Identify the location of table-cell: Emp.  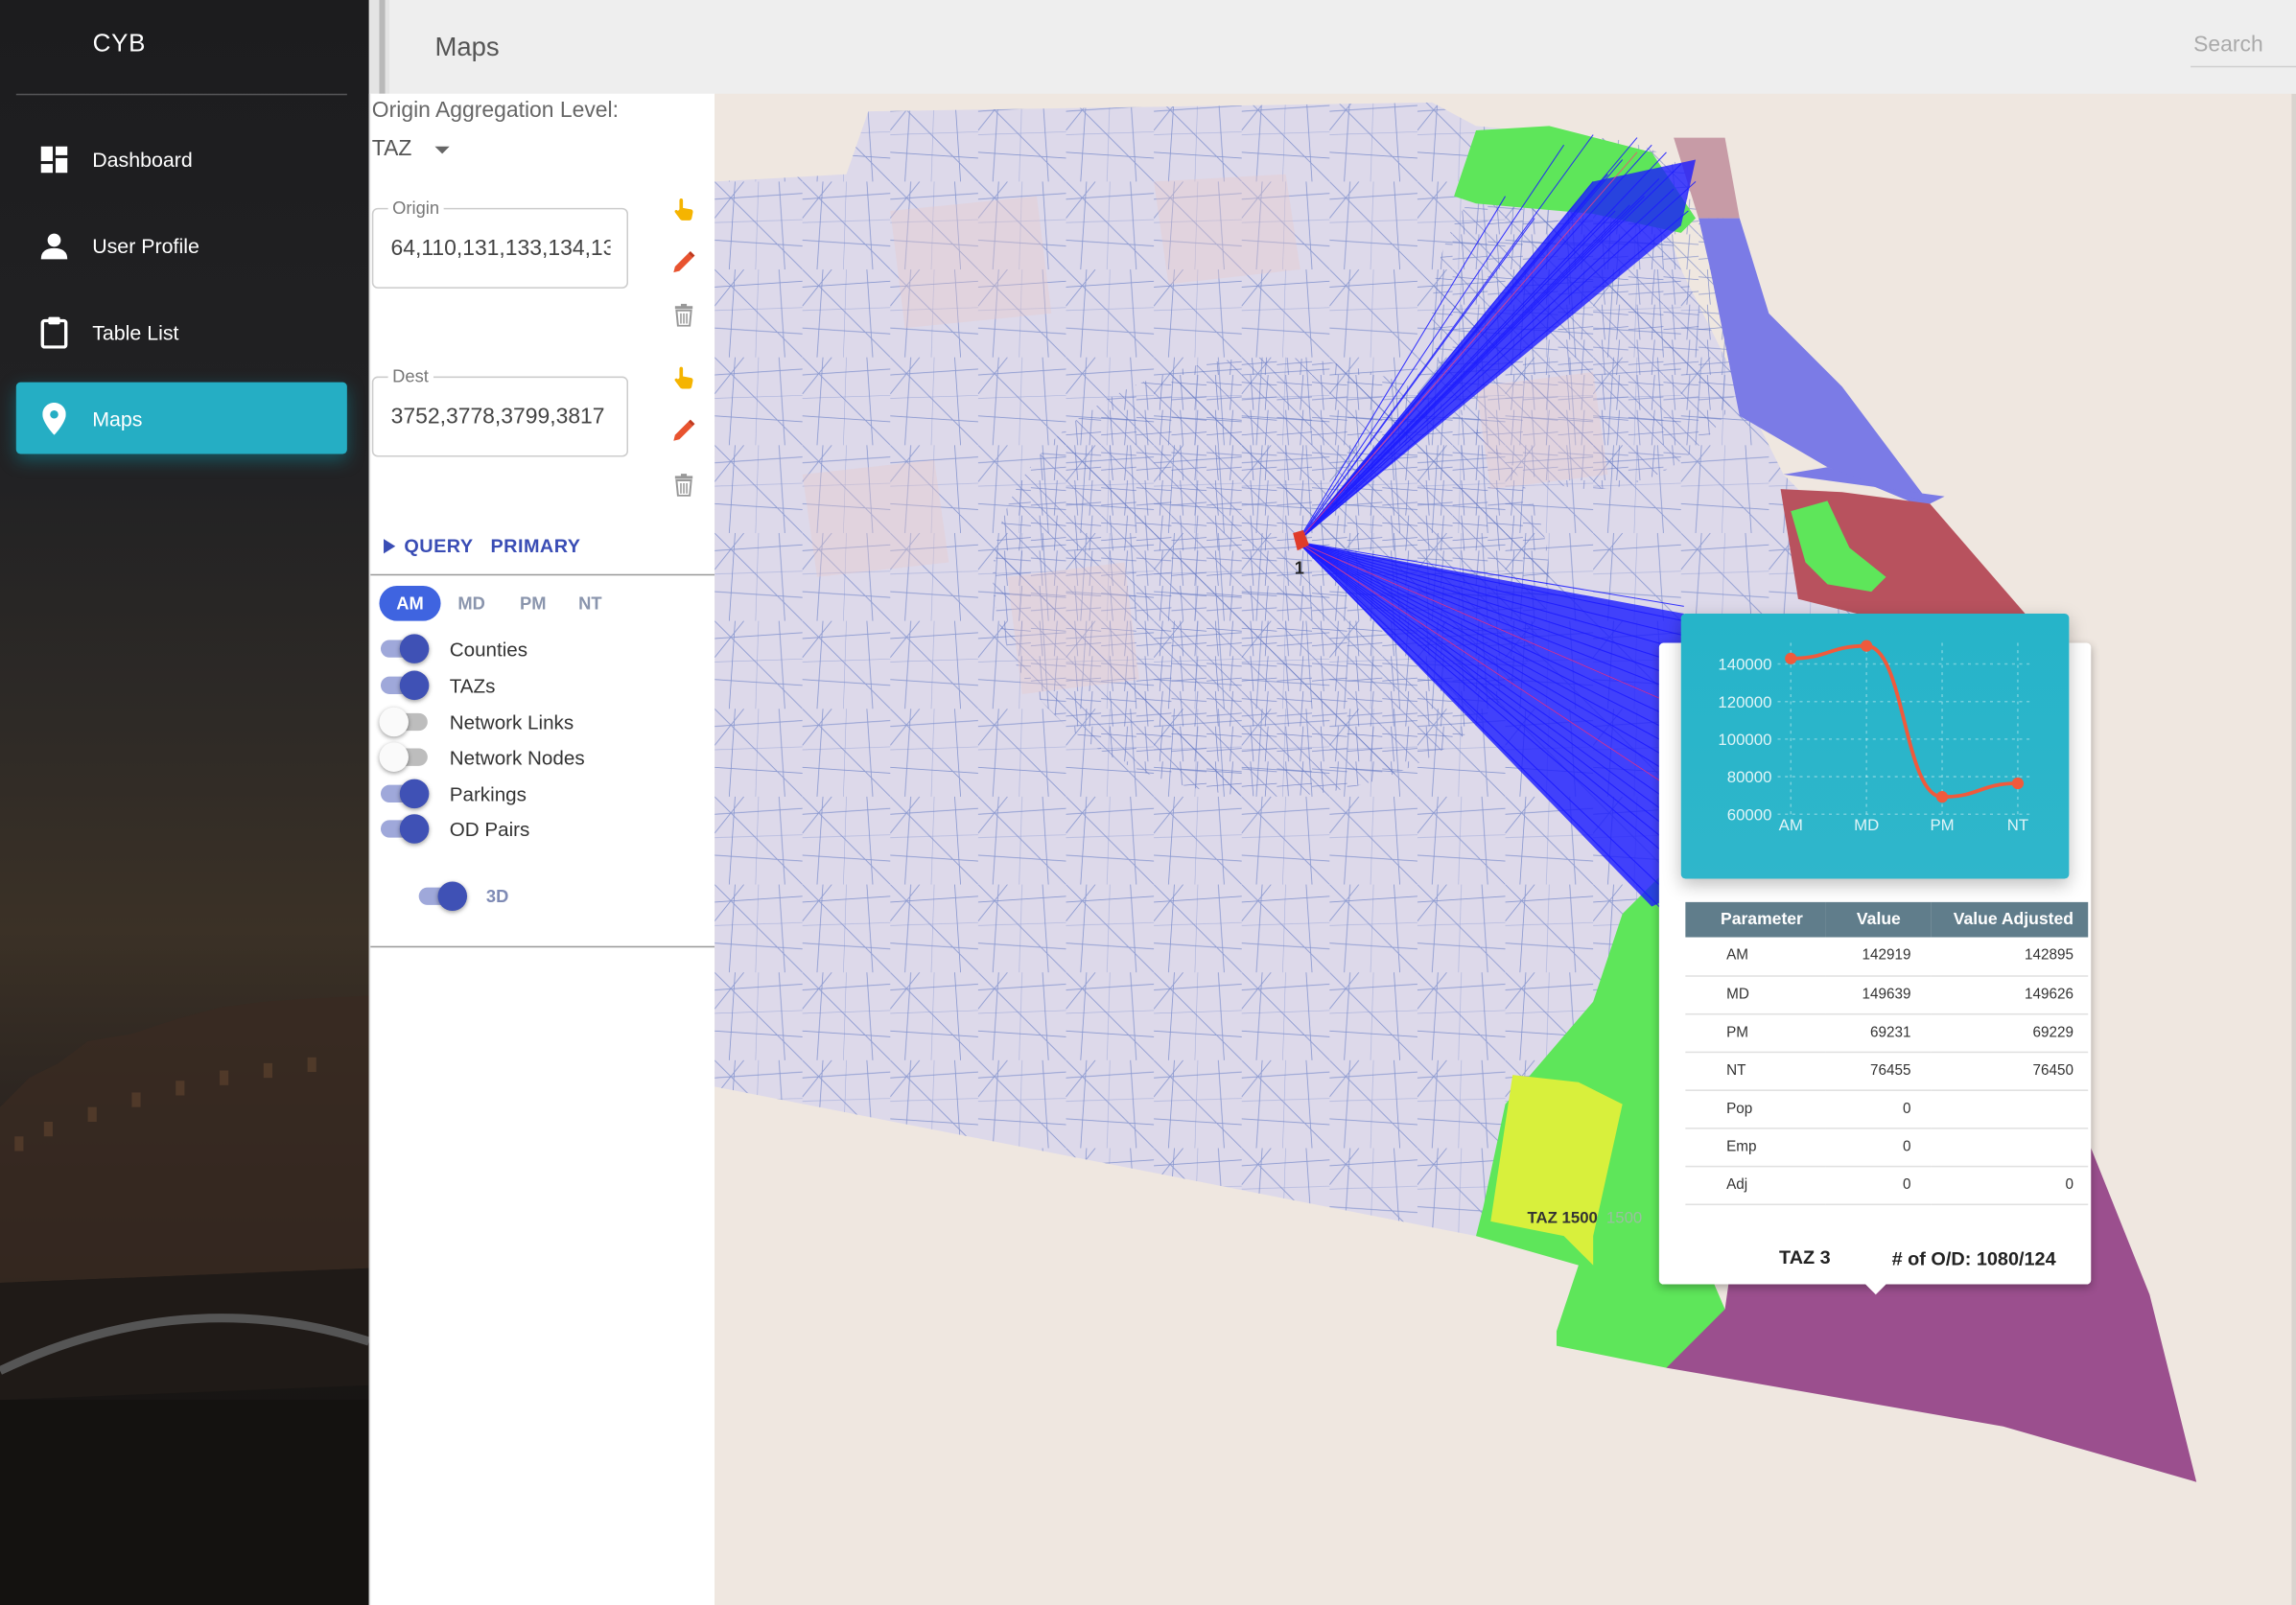
(1755, 1148).